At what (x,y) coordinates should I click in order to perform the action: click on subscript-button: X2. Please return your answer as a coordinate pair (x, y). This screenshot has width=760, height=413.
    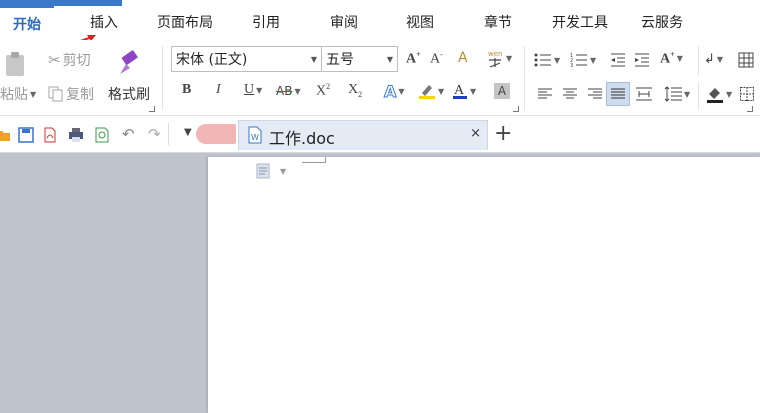
    Looking at the image, I should click on (355, 90).